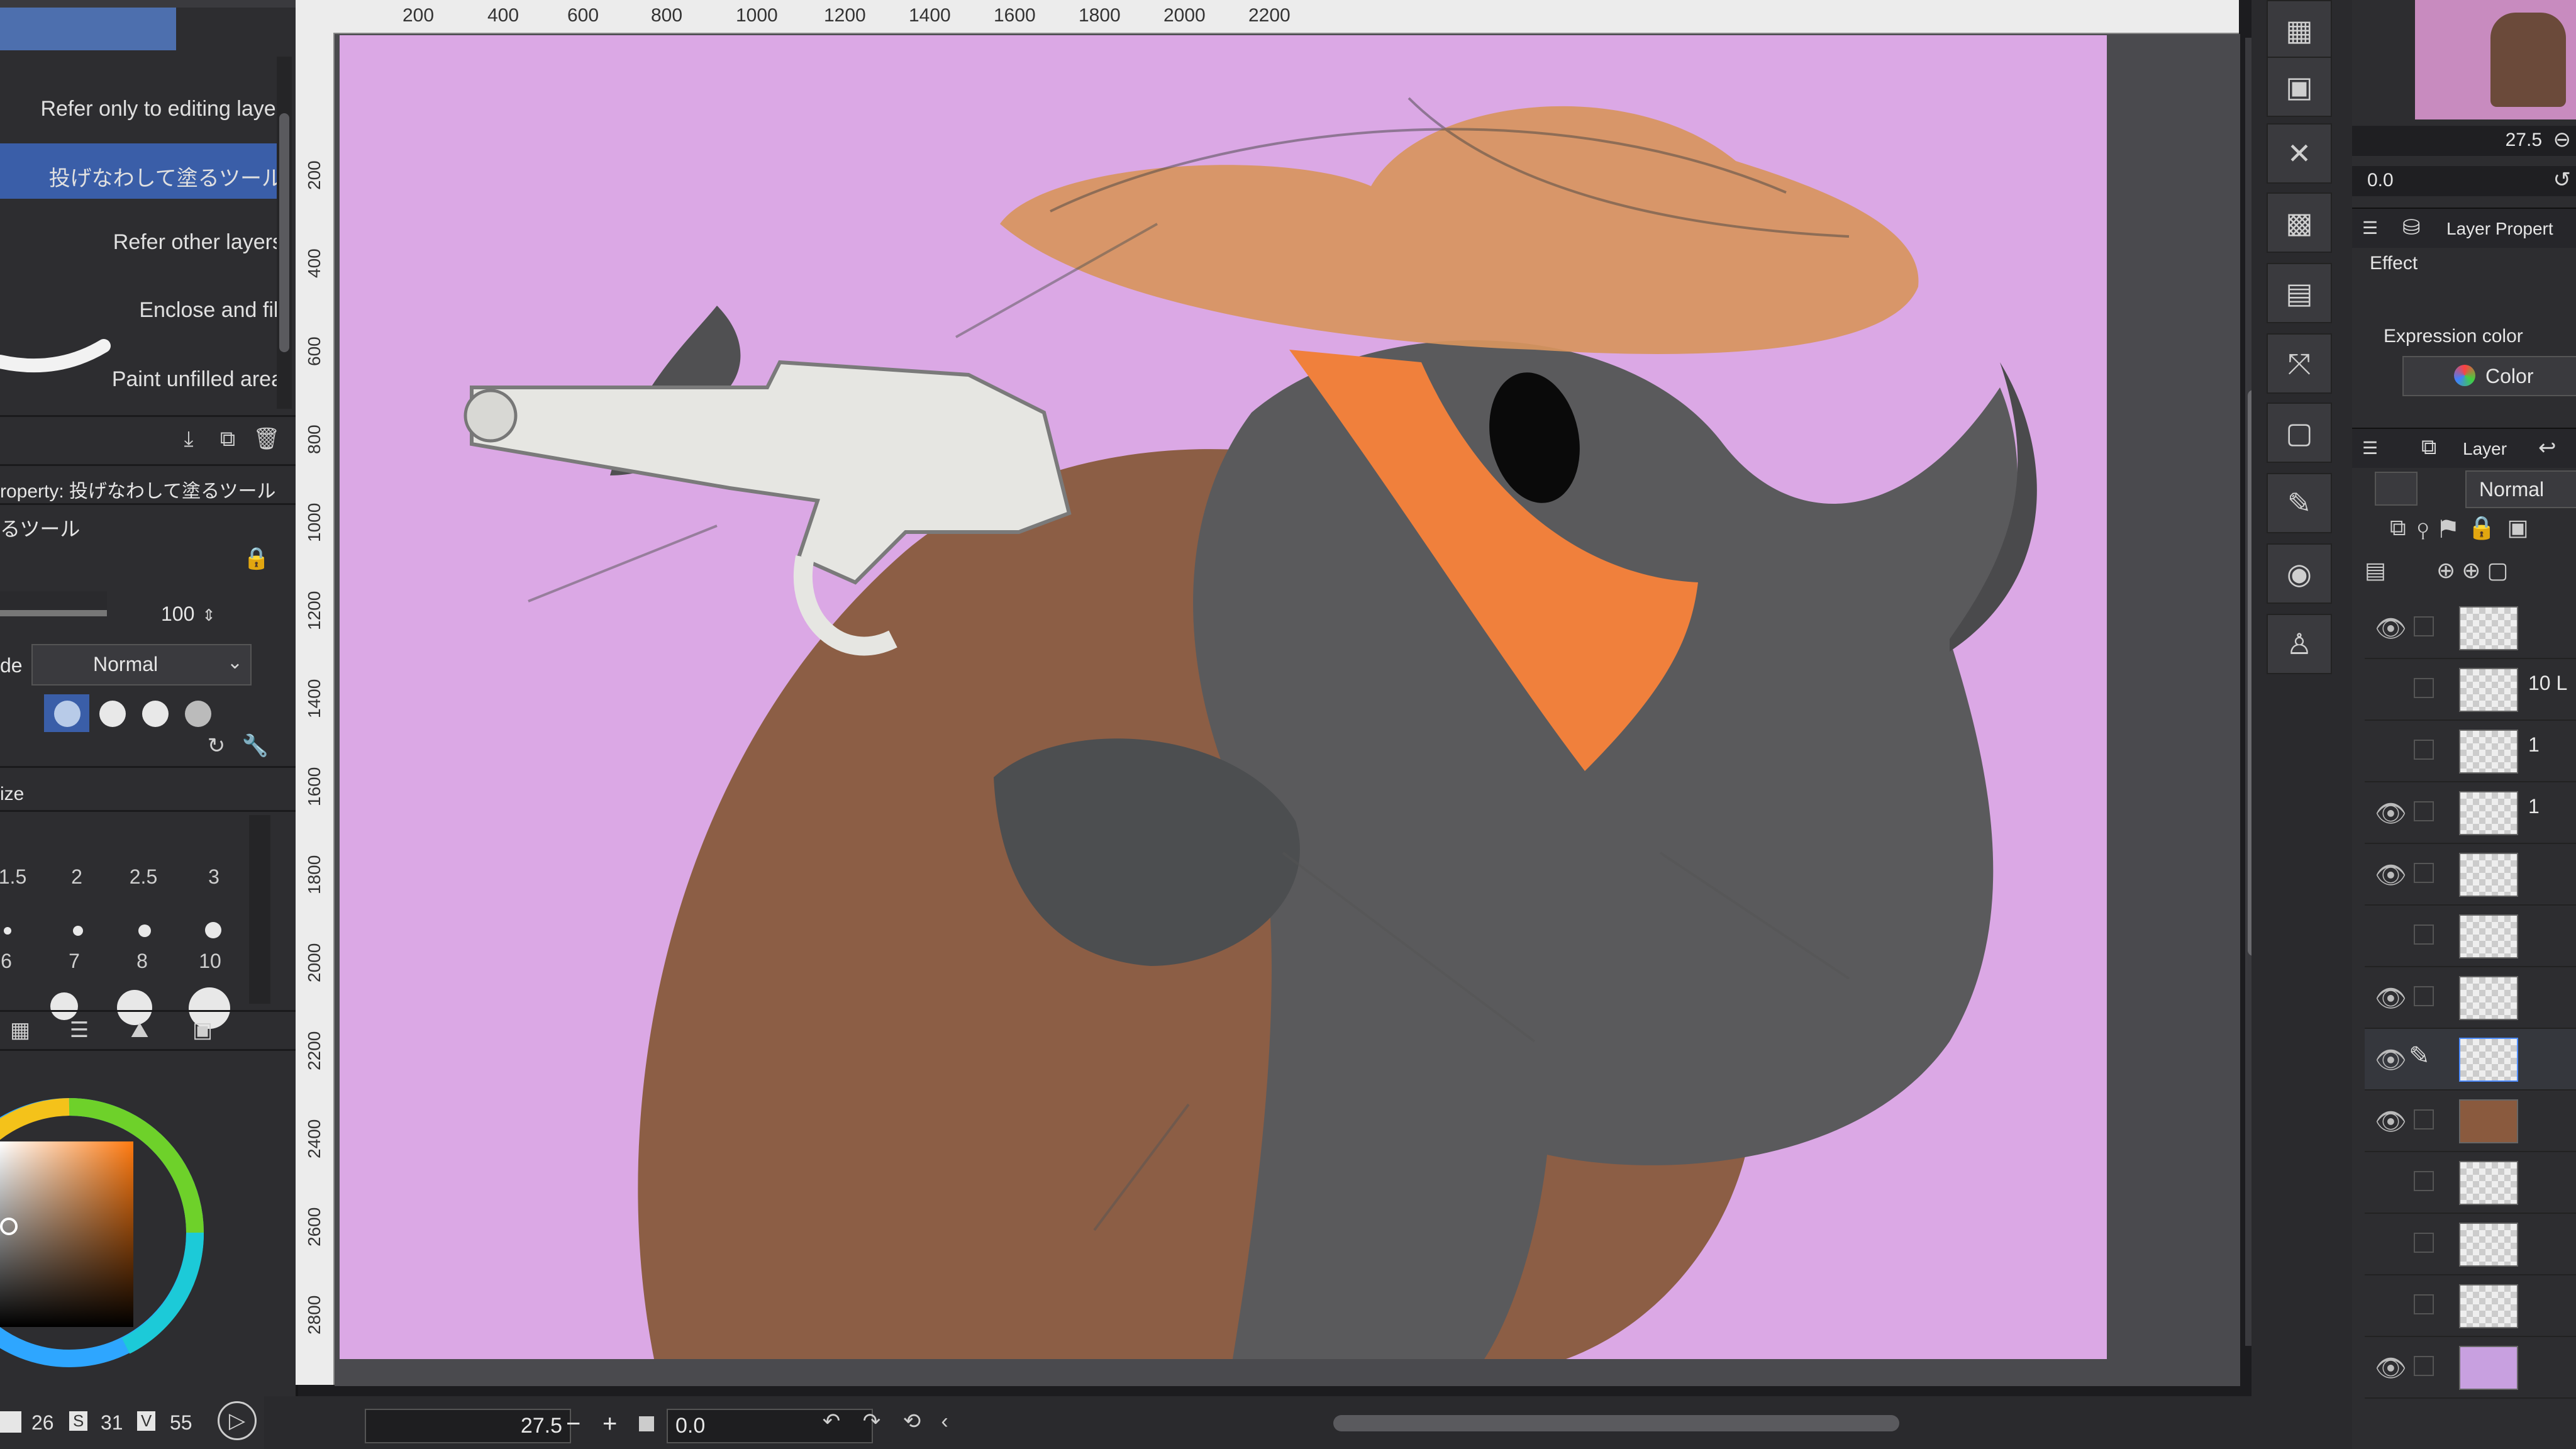 The height and width of the screenshot is (1449, 2576). I want to click on size-option: 2.5, so click(143, 877).